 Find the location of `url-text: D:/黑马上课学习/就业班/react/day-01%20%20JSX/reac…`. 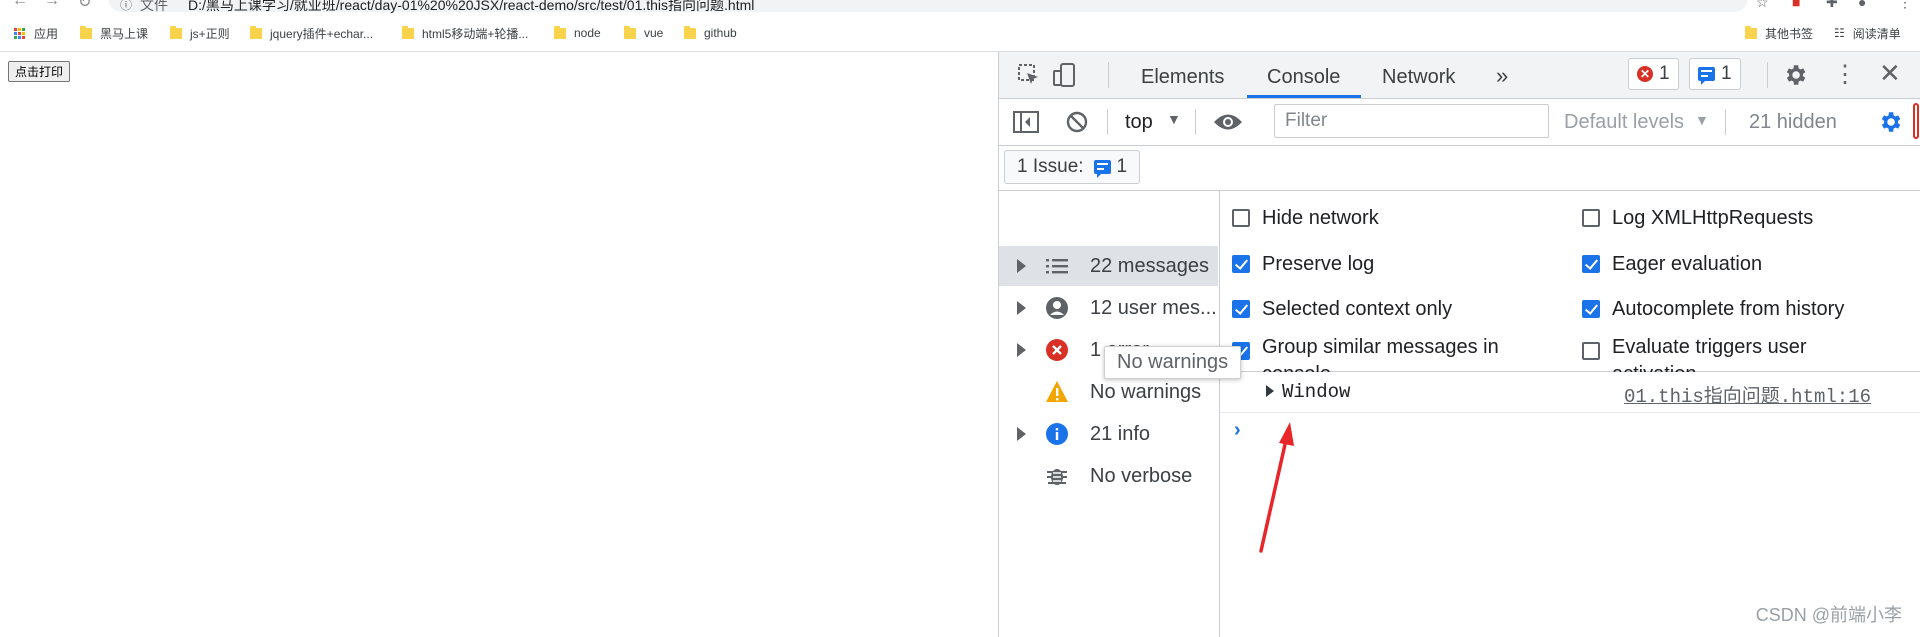

url-text: D:/黑马上课学习/就业班/react/day-01%20%20JSX/reac… is located at coordinates (471, 7).